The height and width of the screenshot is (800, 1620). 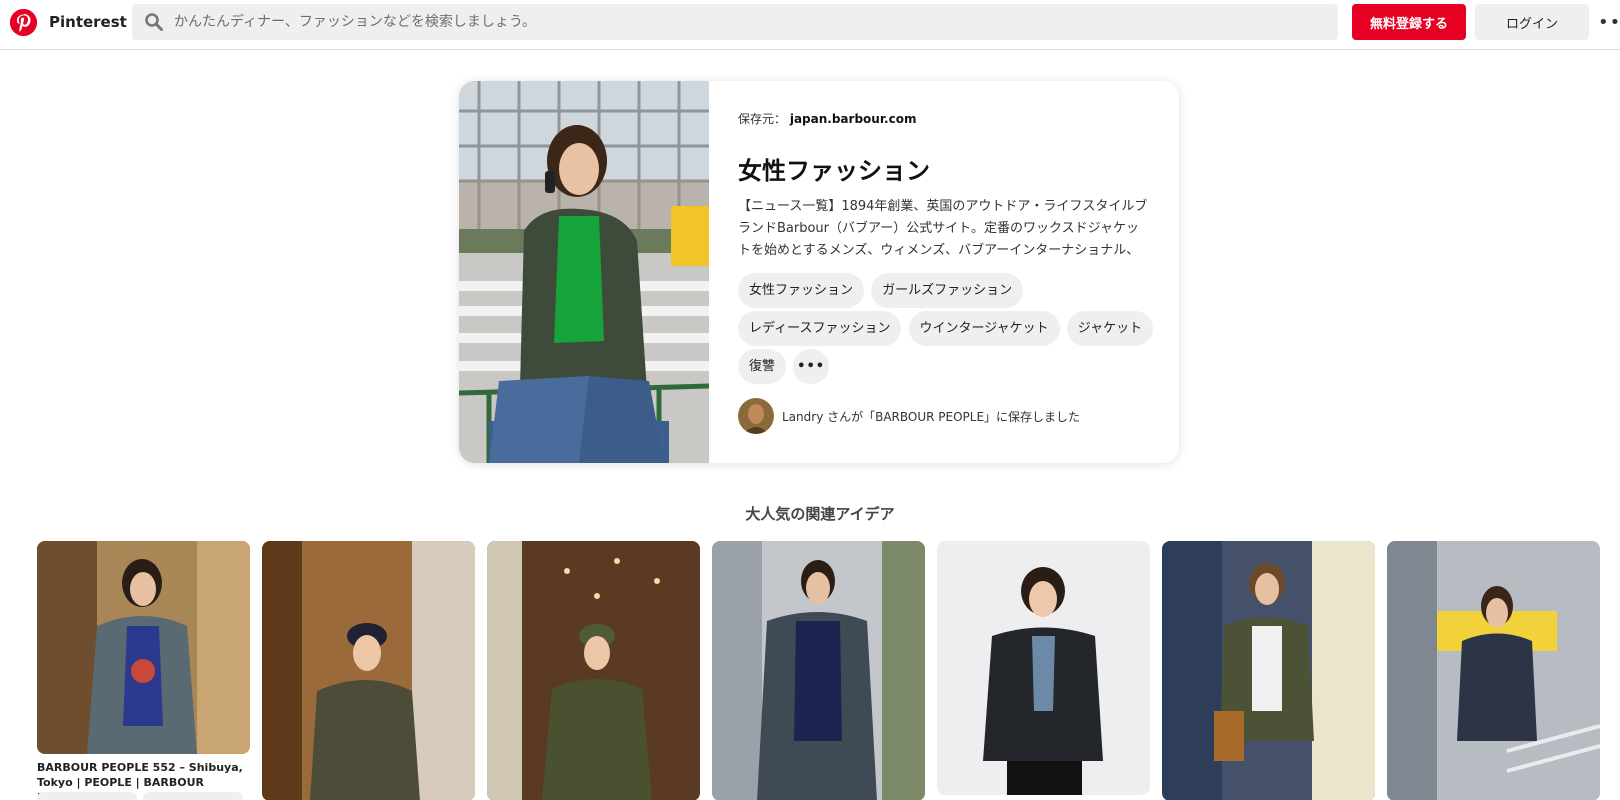 What do you see at coordinates (984, 328) in the screenshot?
I see `tag-pill: ウインタージャケット` at bounding box center [984, 328].